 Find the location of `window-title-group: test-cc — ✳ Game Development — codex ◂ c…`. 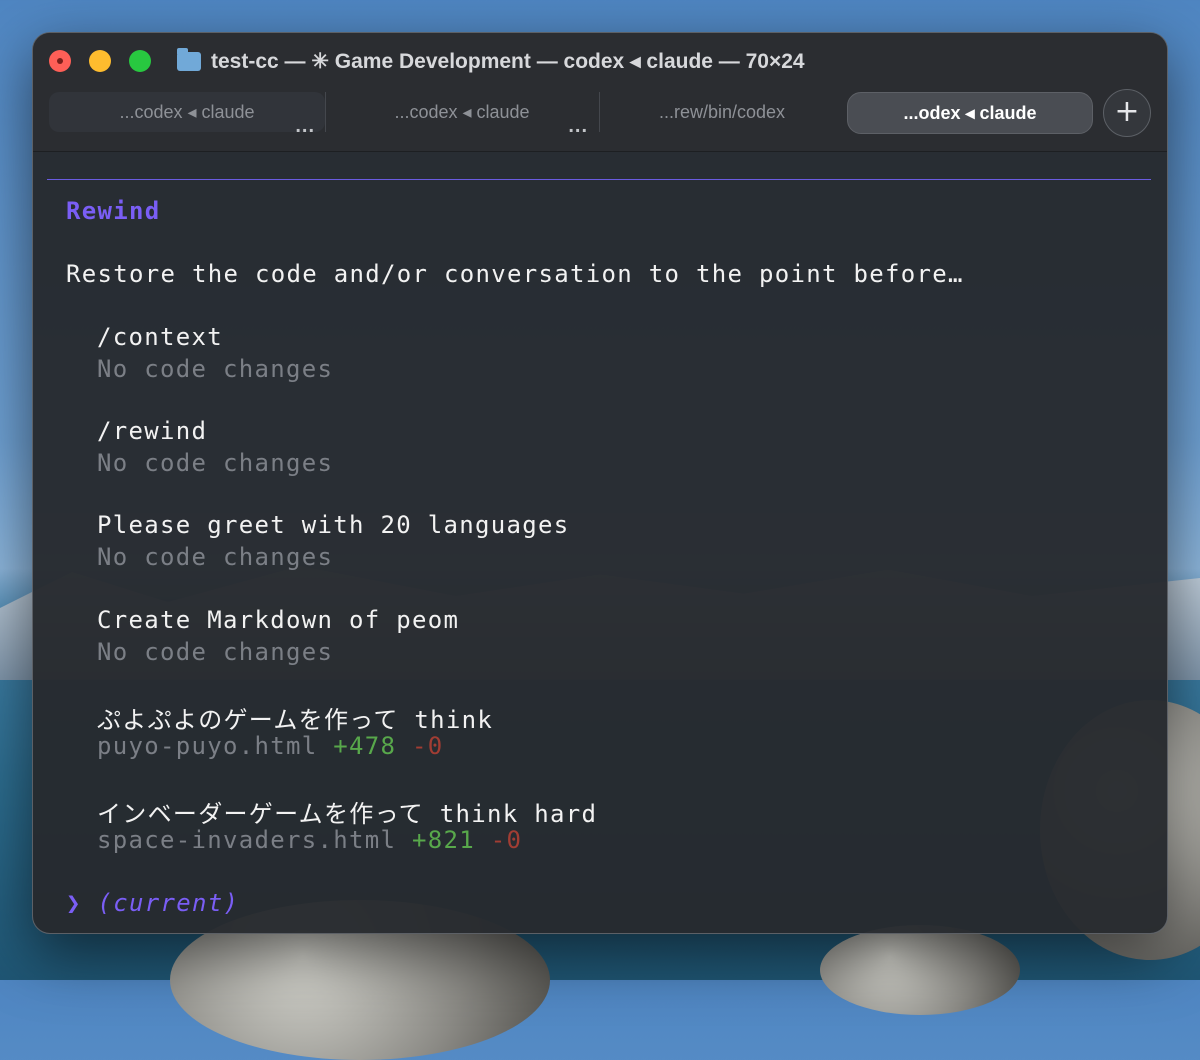

window-title-group: test-cc — ✳ Game Development — codex ◂ c… is located at coordinates (491, 61).